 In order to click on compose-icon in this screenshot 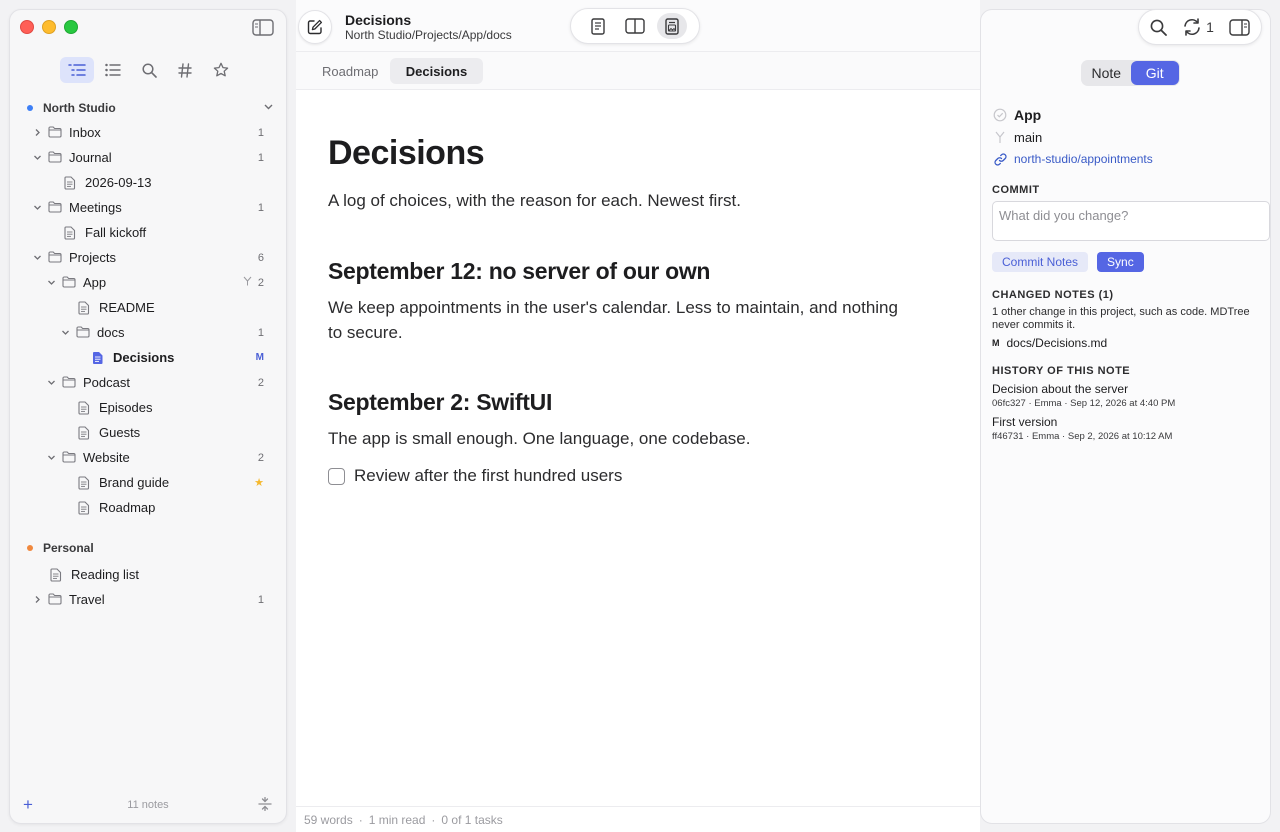, I will do `click(315, 27)`.